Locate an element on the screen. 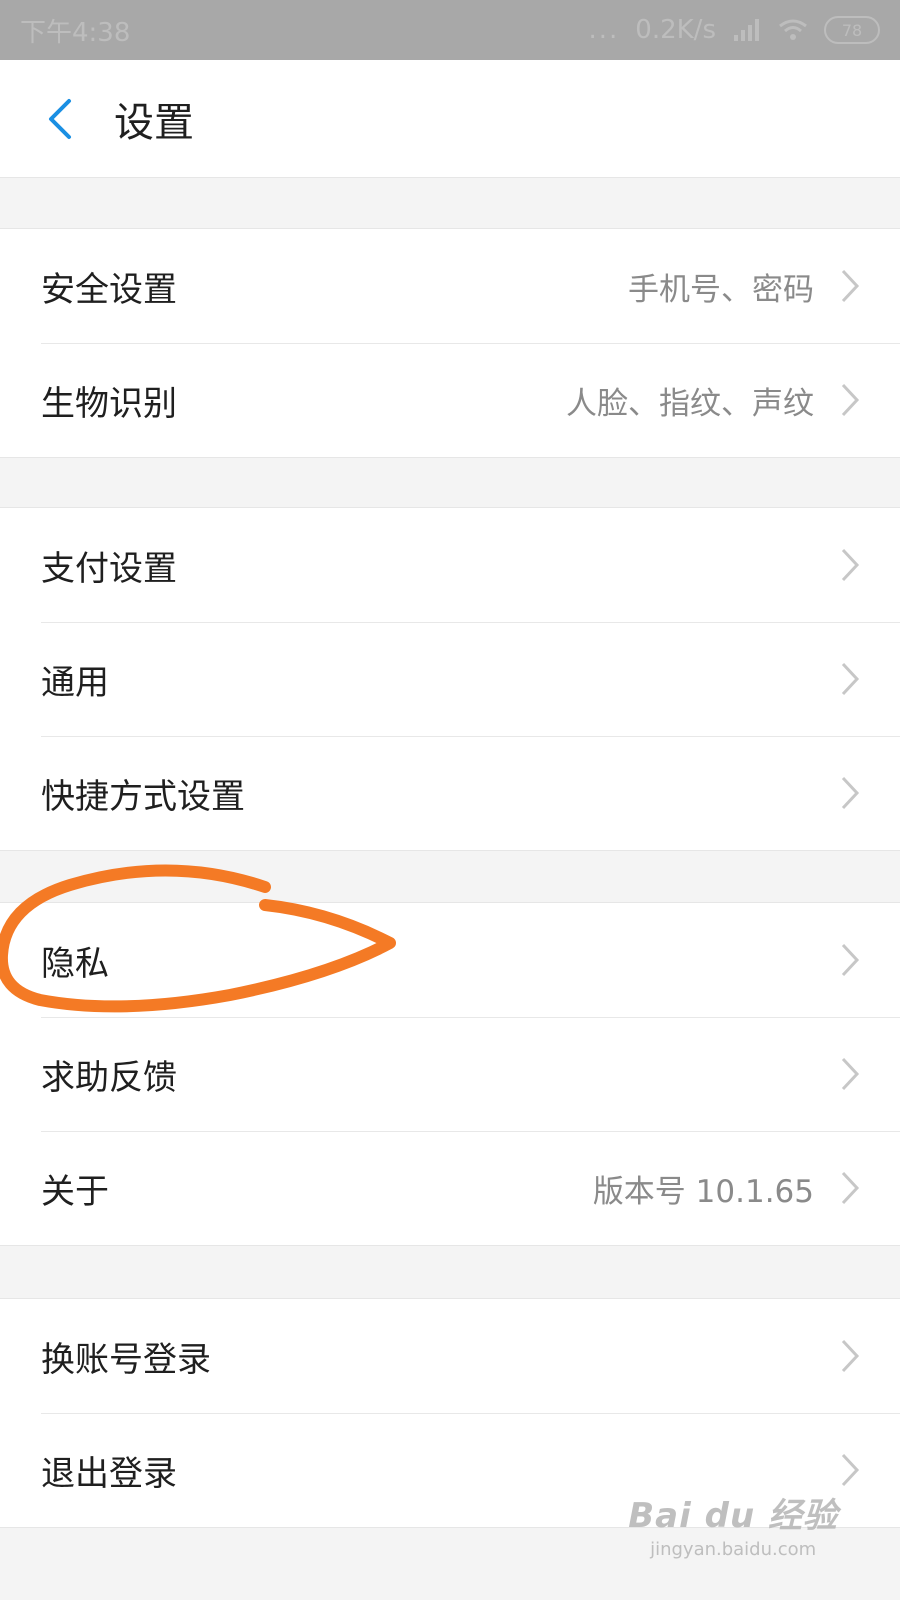  header: 设置 is located at coordinates (450, 119).